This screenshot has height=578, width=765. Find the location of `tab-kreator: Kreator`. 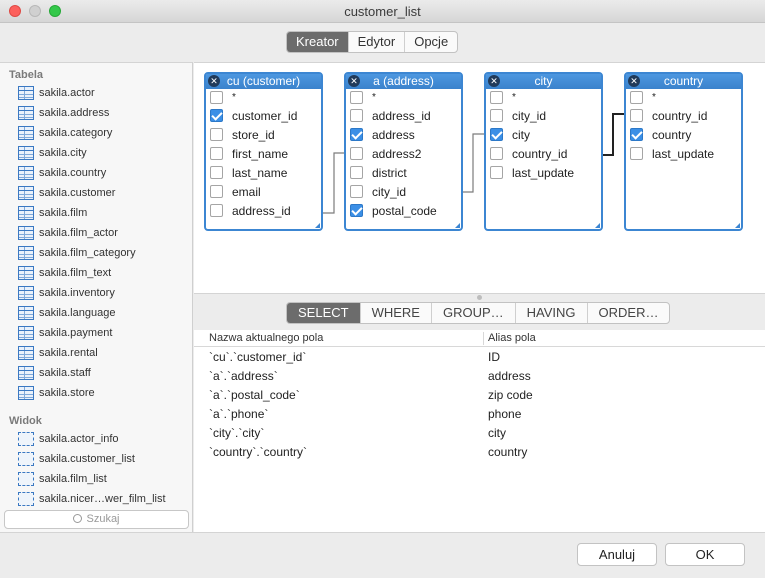

tab-kreator: Kreator is located at coordinates (317, 42).